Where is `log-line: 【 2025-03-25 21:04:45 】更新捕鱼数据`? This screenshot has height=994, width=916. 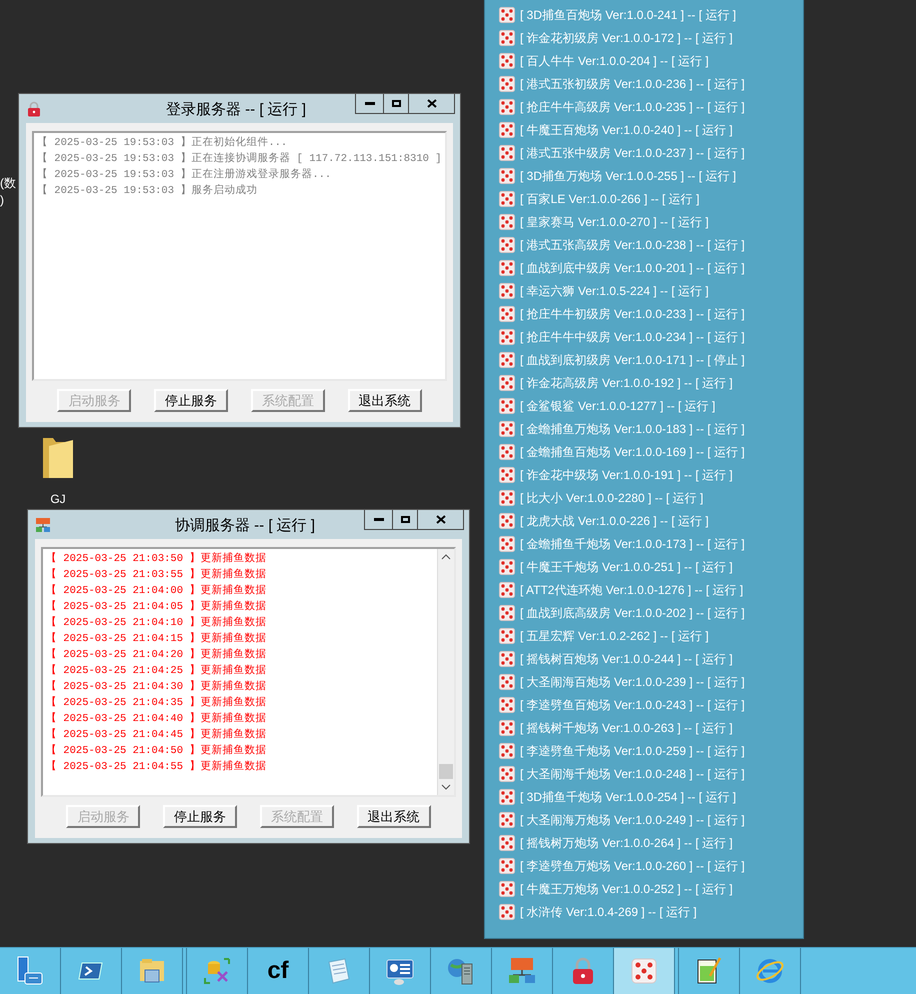
log-line: 【 2025-03-25 21:04:45 】更新捕鱼数据 is located at coordinates (156, 735).